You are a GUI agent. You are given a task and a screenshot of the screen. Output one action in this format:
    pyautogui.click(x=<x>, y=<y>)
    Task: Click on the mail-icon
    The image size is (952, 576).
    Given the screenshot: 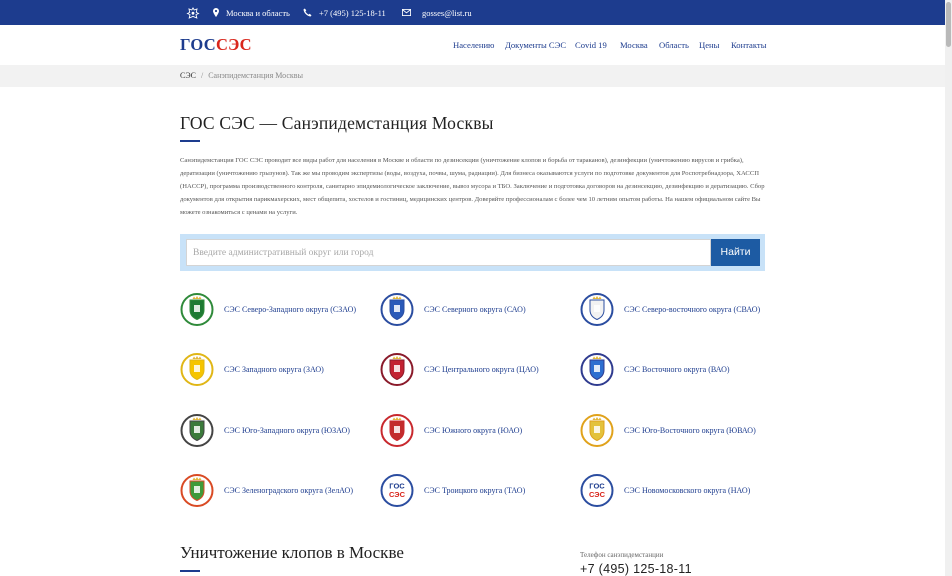 What is the action you would take?
    pyautogui.click(x=406, y=12)
    